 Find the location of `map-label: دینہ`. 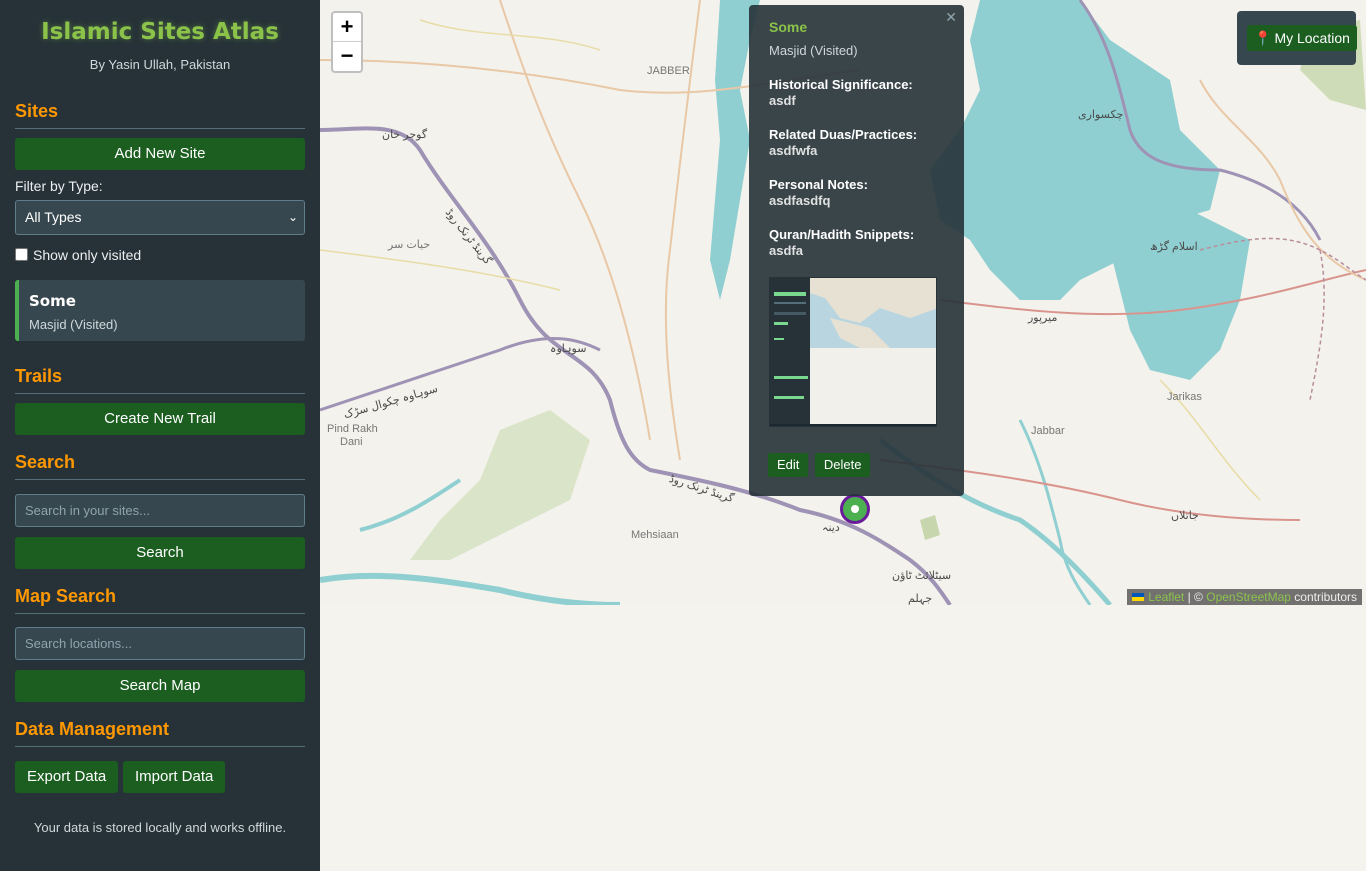

map-label: دینہ is located at coordinates (831, 528).